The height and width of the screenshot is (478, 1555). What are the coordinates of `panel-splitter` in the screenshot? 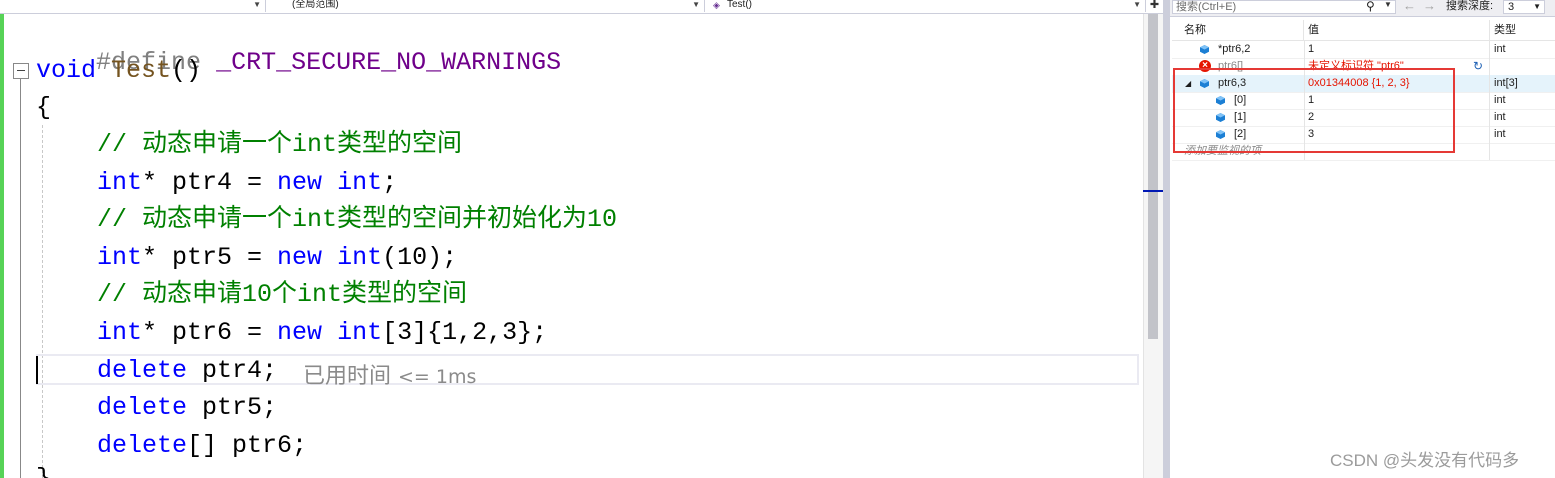 It's located at (1166, 239).